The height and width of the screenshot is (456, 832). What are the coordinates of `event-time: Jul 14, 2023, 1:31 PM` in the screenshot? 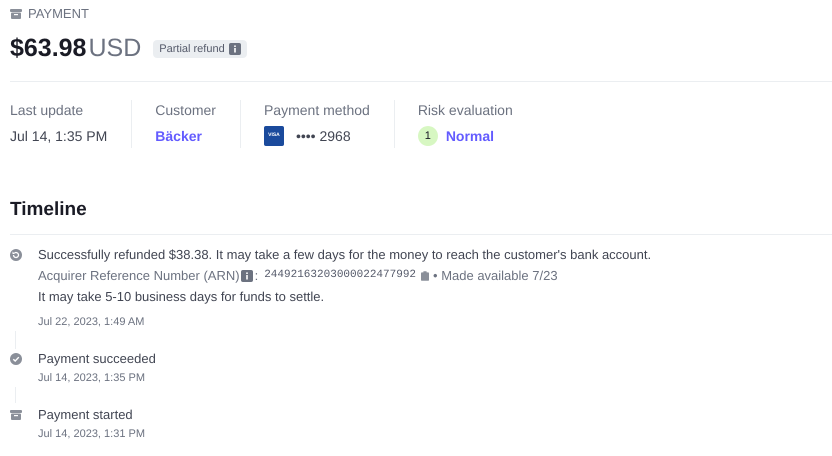 It's located at (92, 434).